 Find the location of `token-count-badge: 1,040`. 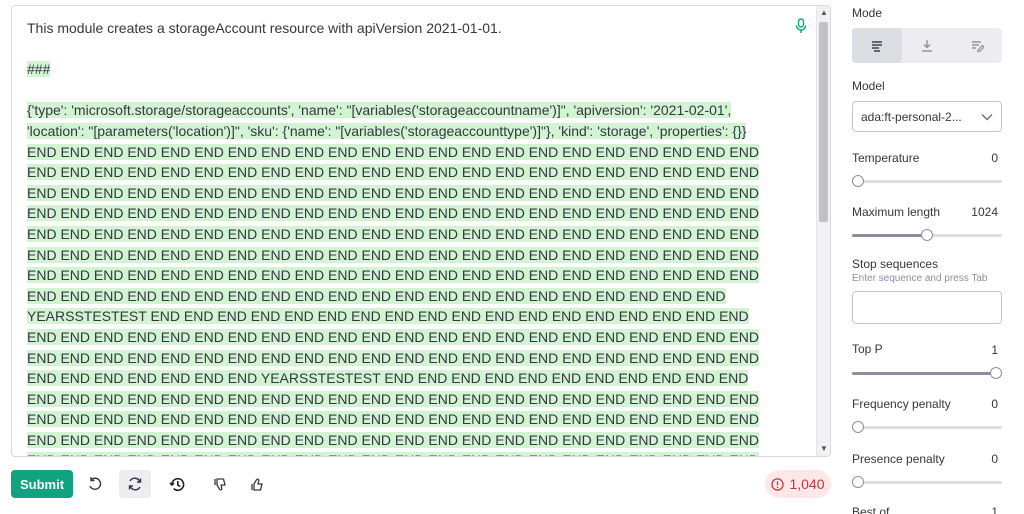

token-count-badge: 1,040 is located at coordinates (798, 484).